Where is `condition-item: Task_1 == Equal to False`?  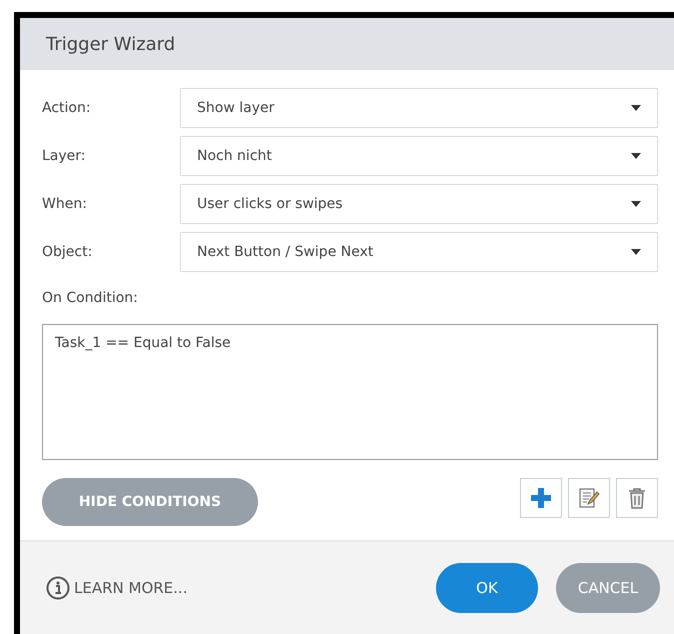 condition-item: Task_1 == Equal to False is located at coordinates (143, 343).